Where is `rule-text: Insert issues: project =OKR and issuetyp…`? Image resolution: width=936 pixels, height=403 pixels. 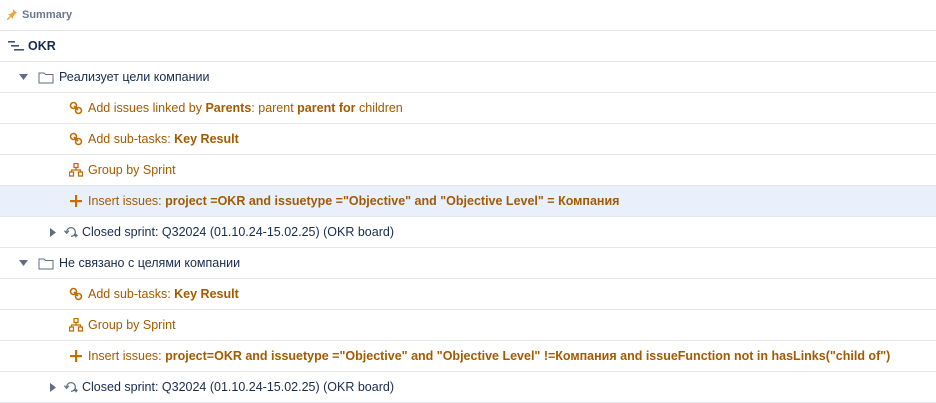 rule-text: Insert issues: project =OKR and issuetyp… is located at coordinates (354, 201).